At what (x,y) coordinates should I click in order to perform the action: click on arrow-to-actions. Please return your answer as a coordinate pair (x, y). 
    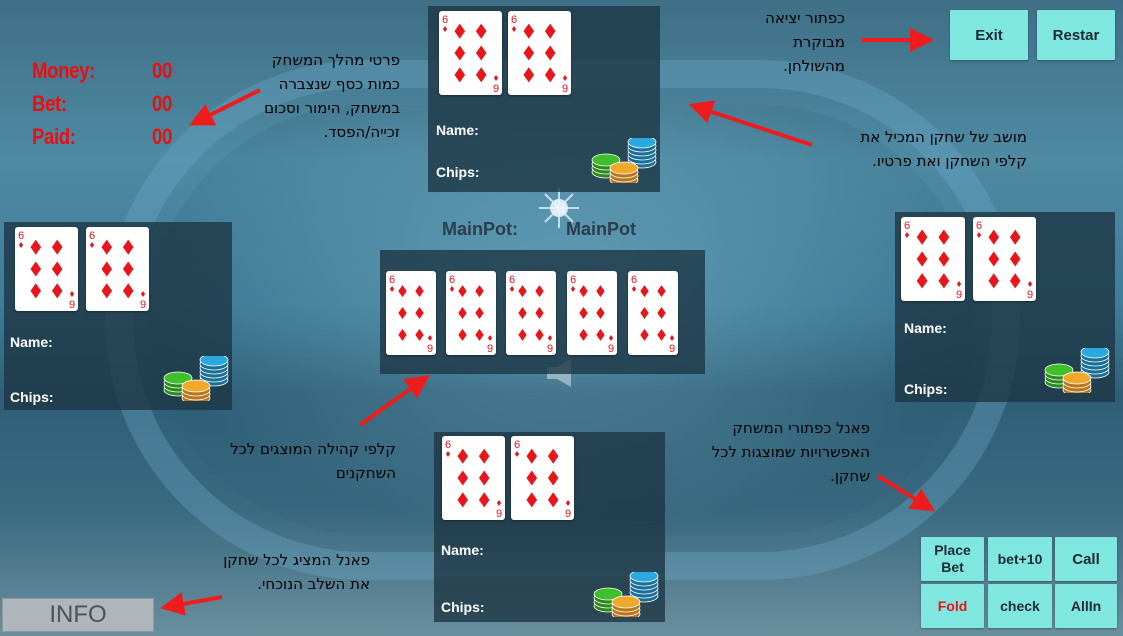
    Looking at the image, I should click on (906, 493).